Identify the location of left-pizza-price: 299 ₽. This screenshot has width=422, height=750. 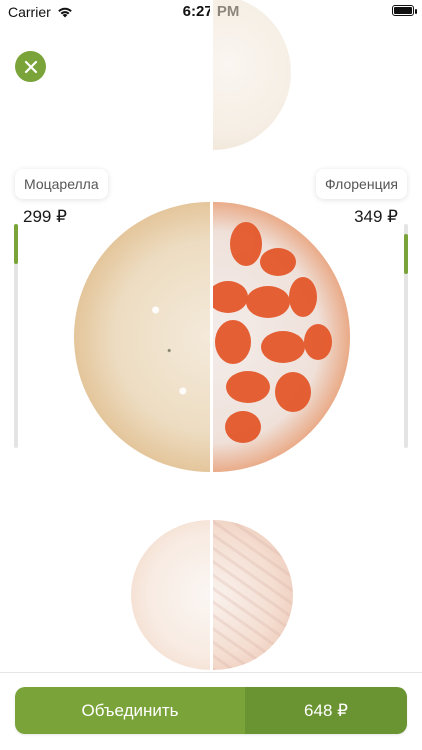
(45, 216).